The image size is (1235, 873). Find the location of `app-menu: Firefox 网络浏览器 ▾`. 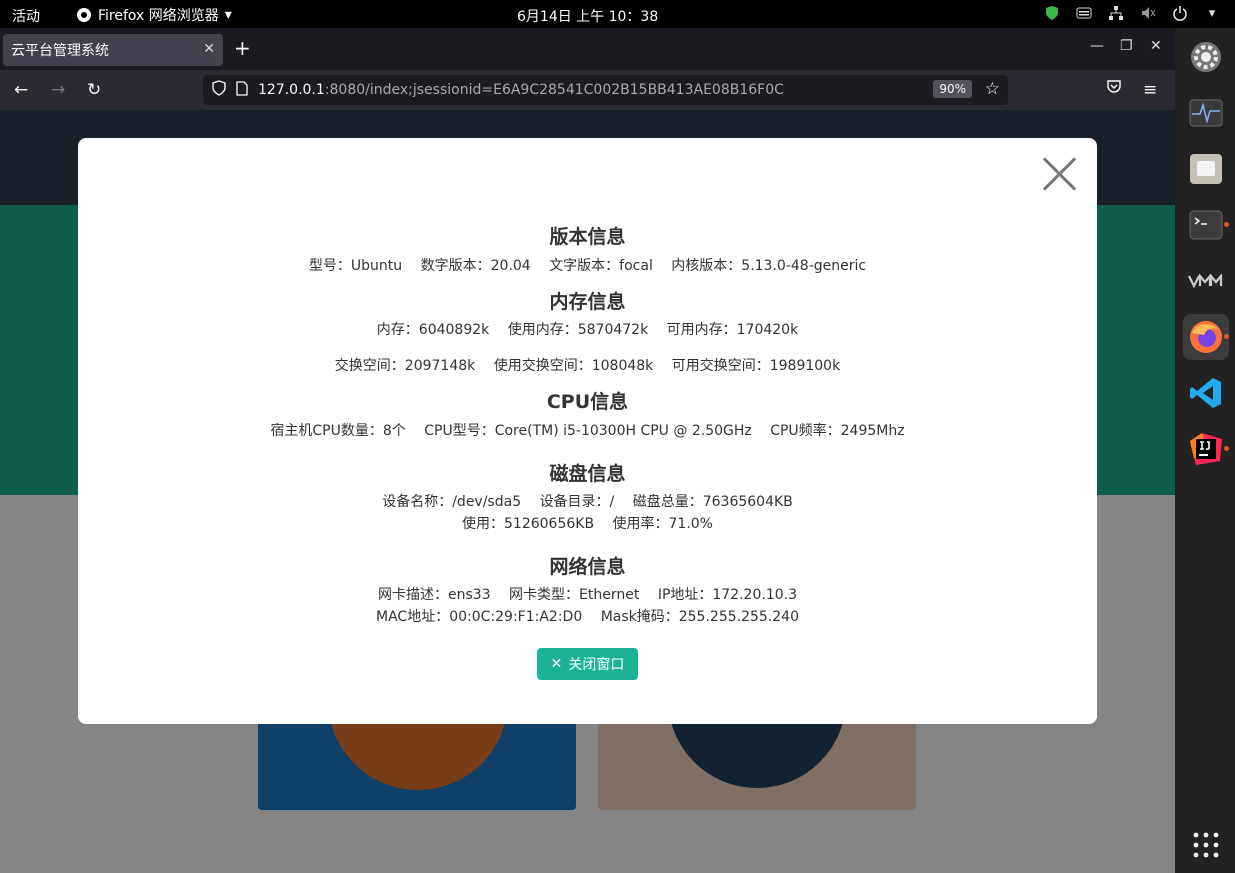

app-menu: Firefox 网络浏览器 ▾ is located at coordinates (154, 15).